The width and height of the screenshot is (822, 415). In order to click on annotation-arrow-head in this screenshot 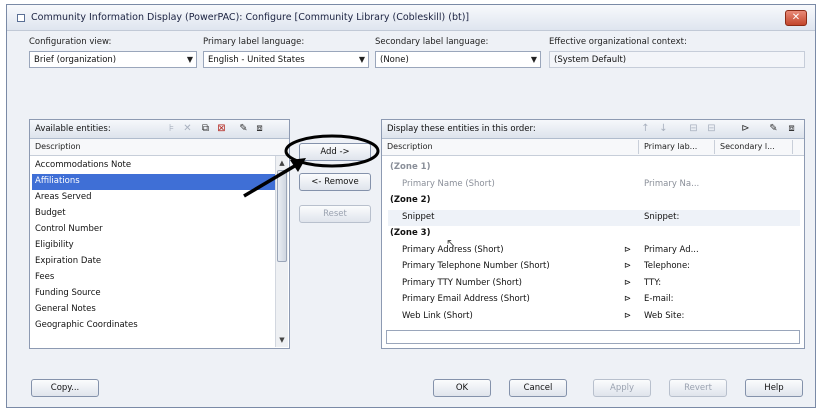, I will do `click(298, 165)`.